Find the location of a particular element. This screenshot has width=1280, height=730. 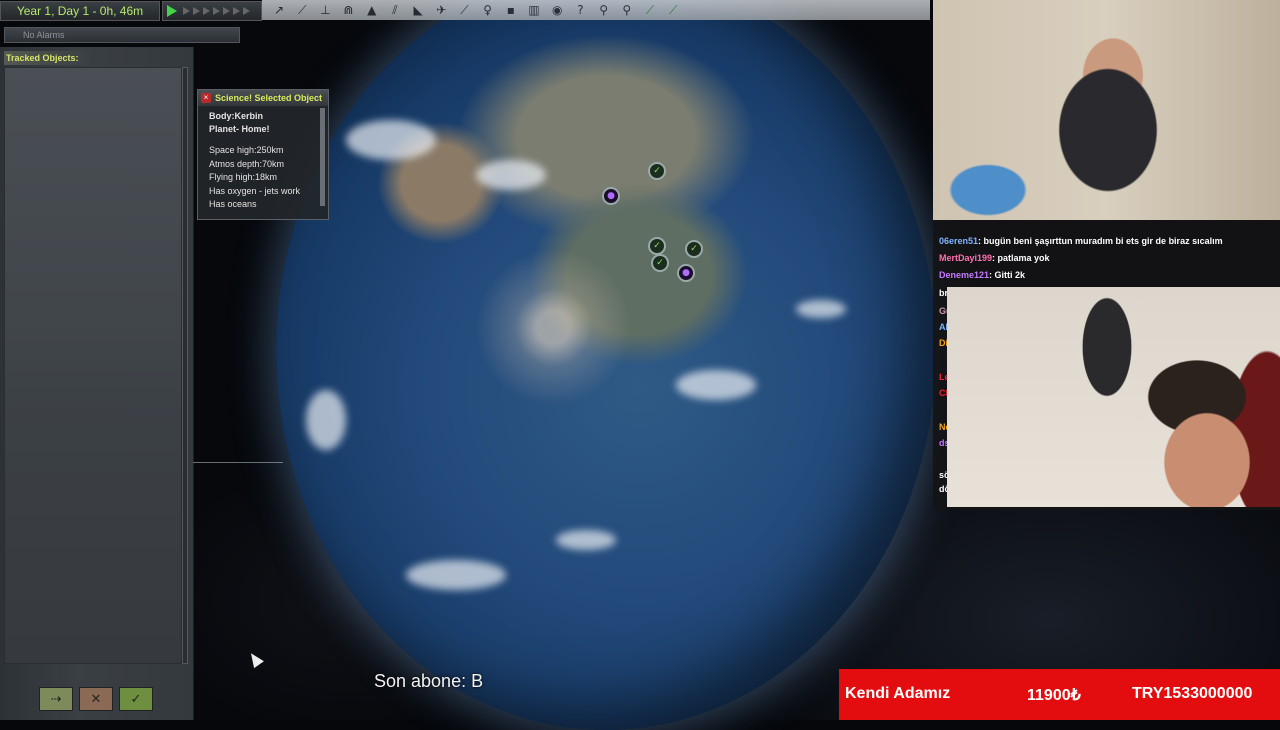

donation-banner: Kendi Adamız 11900₺ TRY1533000000 is located at coordinates (1059, 694).